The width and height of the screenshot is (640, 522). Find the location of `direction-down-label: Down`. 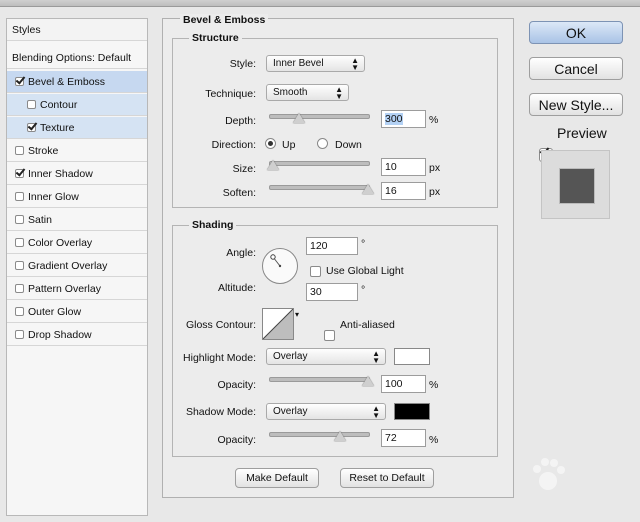

direction-down-label: Down is located at coordinates (348, 145).